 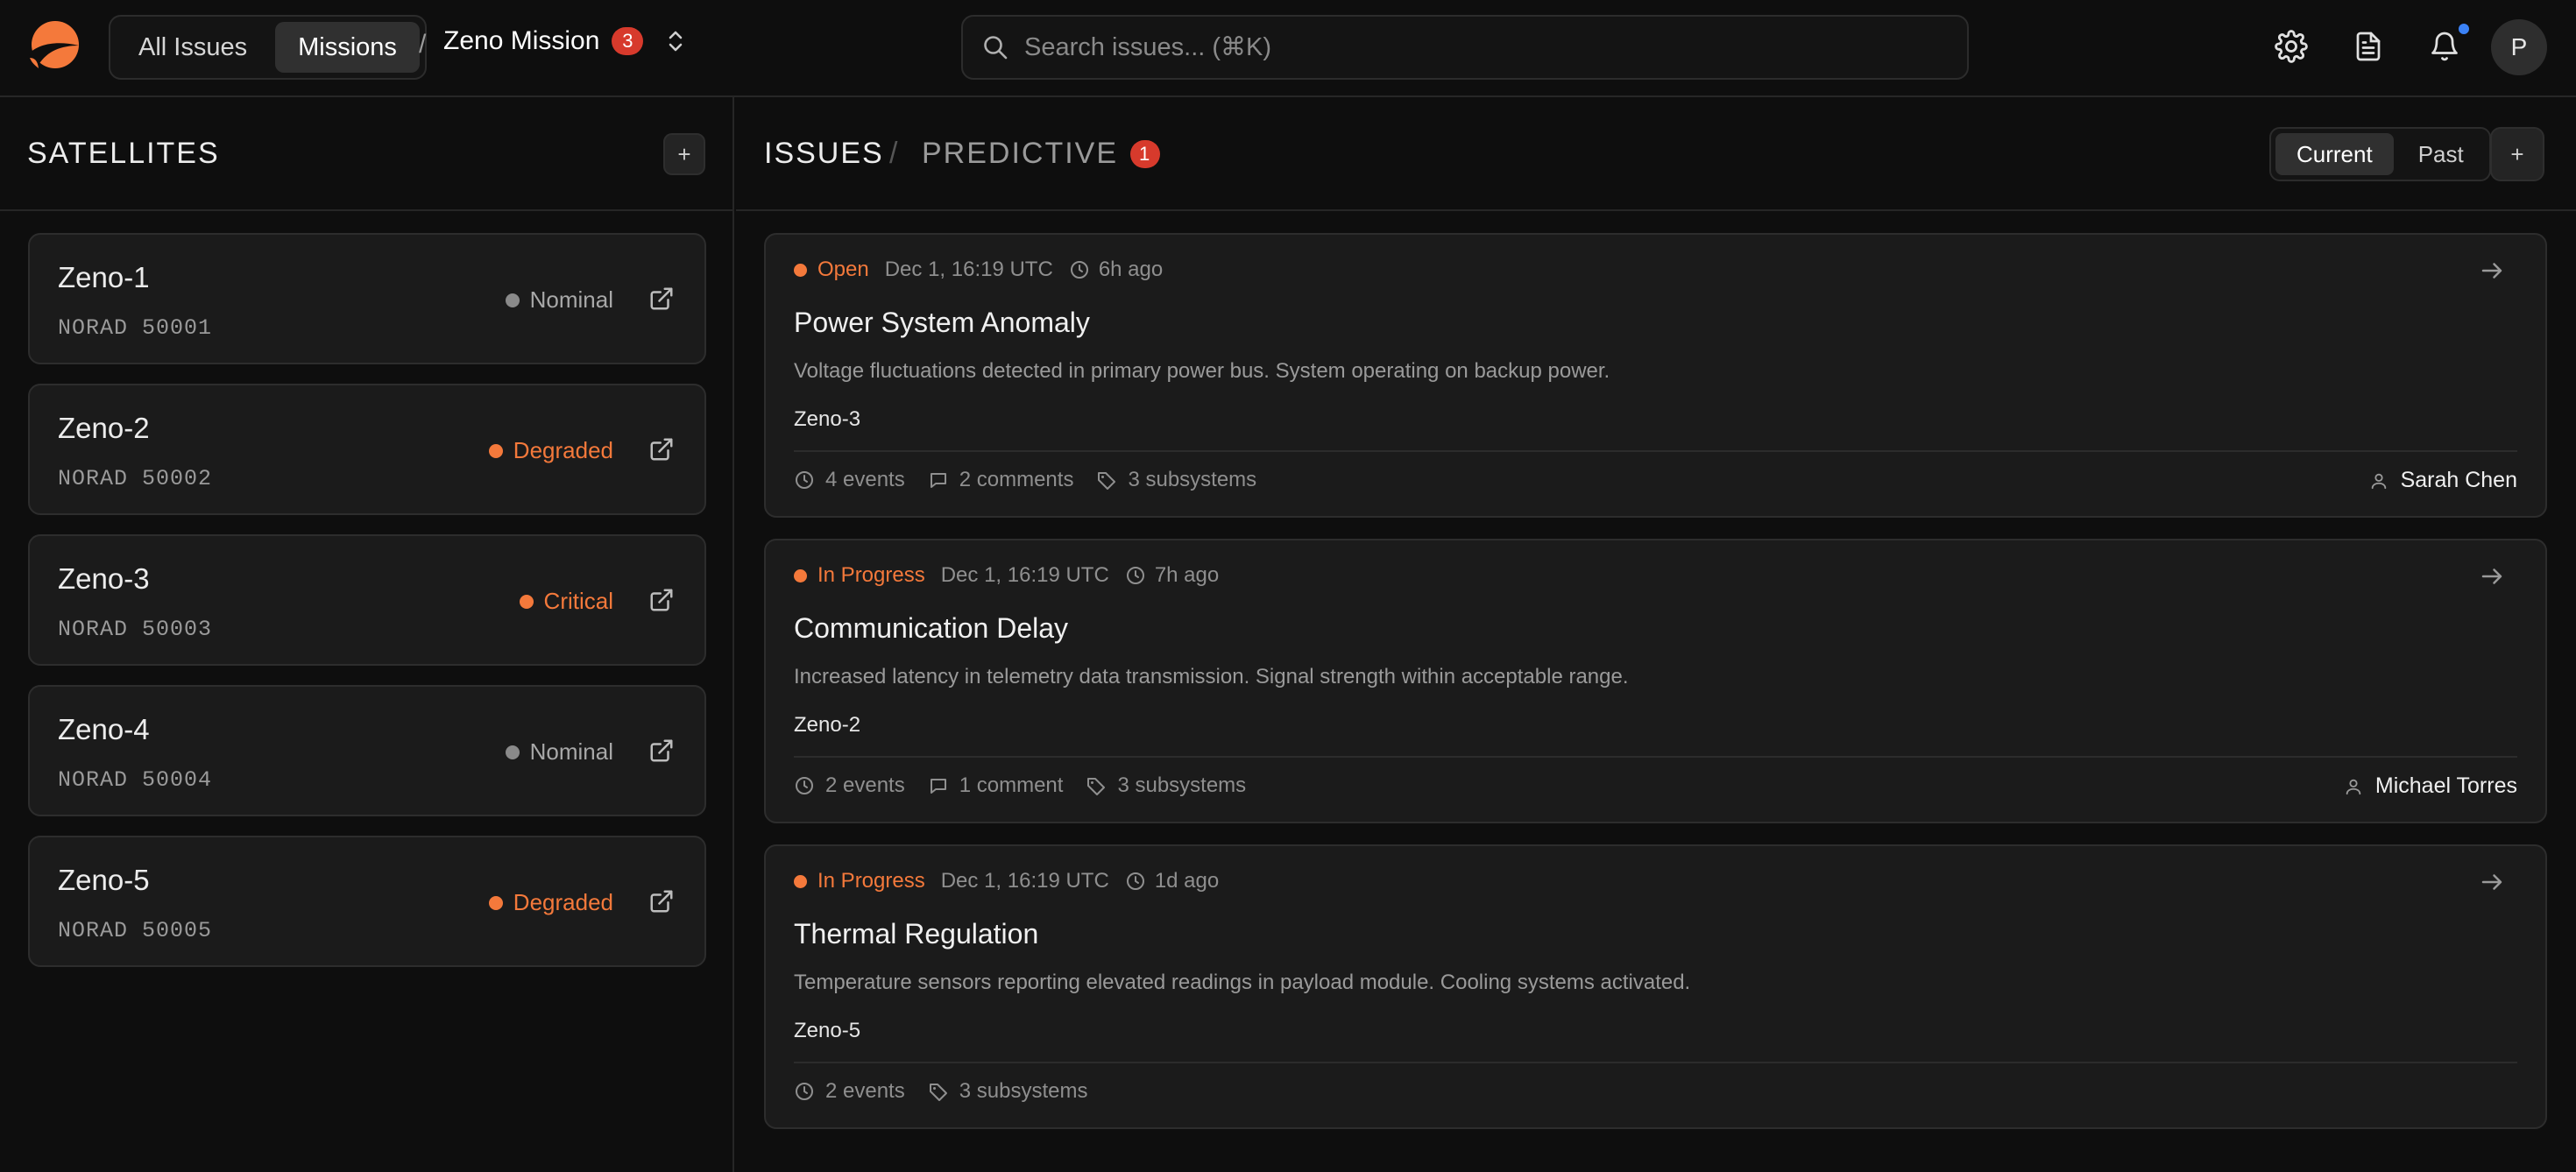 What do you see at coordinates (968, 270) in the screenshot?
I see `issue-date: Dec 1, 16:19 UTC` at bounding box center [968, 270].